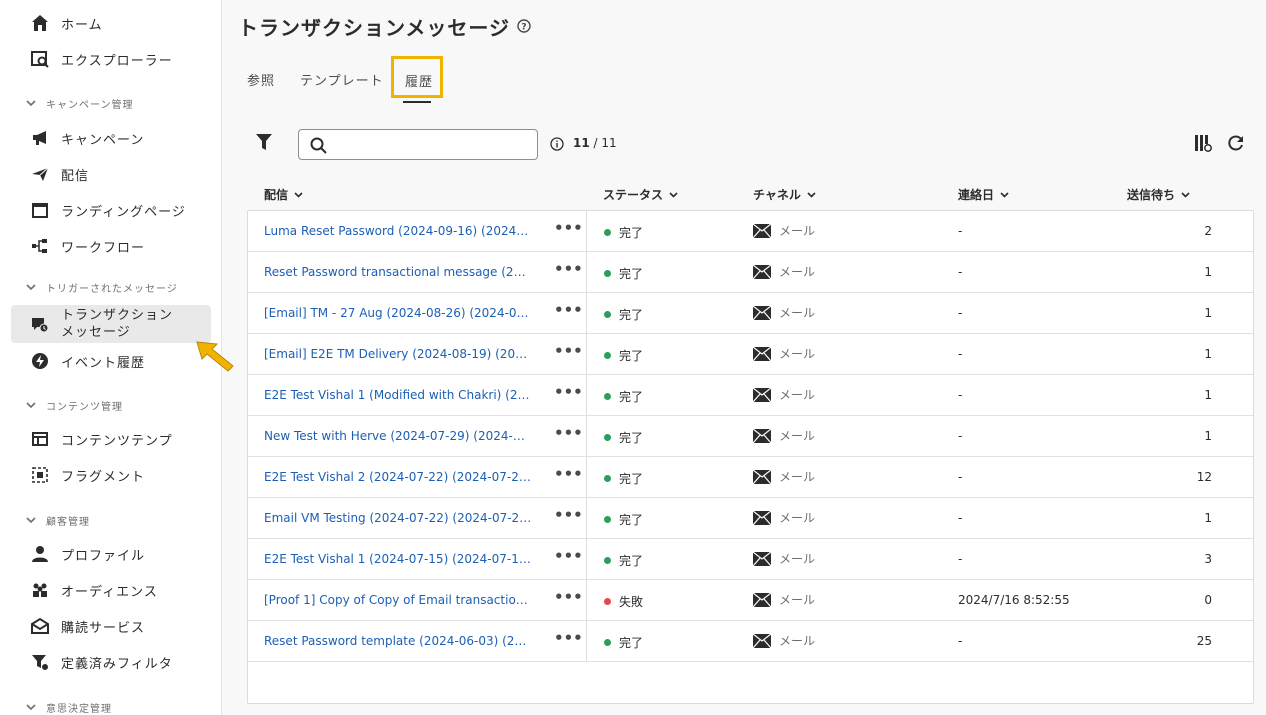 This screenshot has height=715, width=1266. Describe the element at coordinates (1158, 194) in the screenshot. I see `column-header-pending: 送信待ち` at that location.